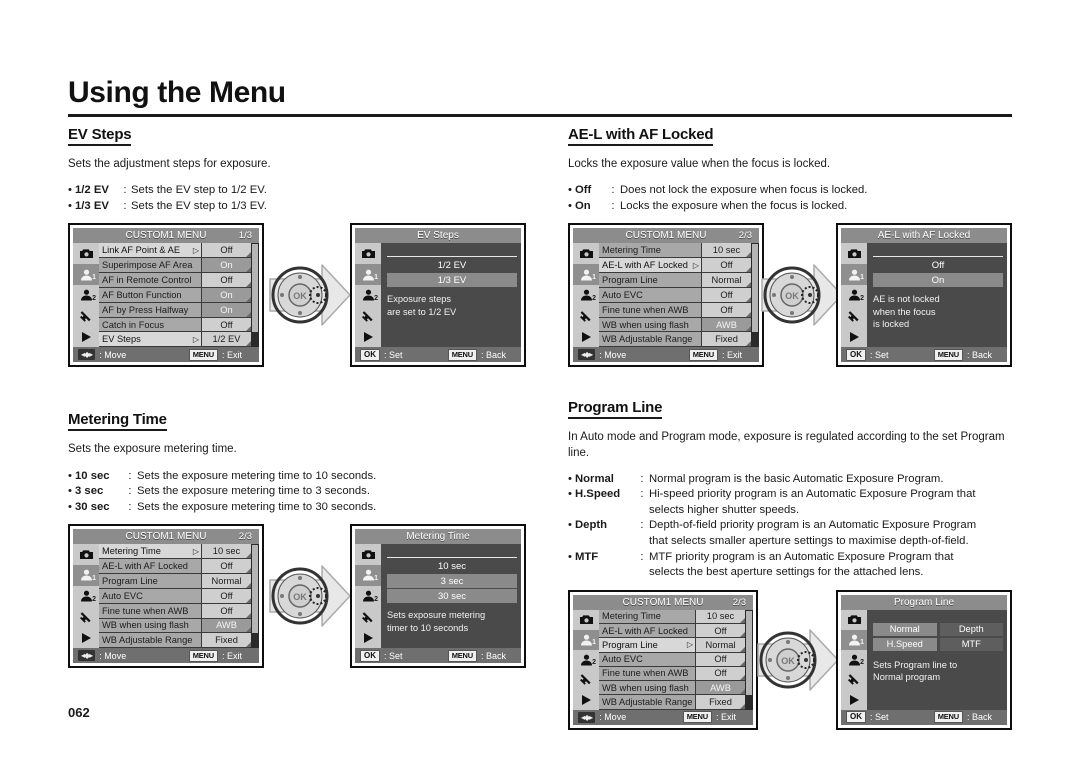 The width and height of the screenshot is (1080, 768). What do you see at coordinates (175, 310) in the screenshot?
I see `menu-row: AF by Press Halfway On` at bounding box center [175, 310].